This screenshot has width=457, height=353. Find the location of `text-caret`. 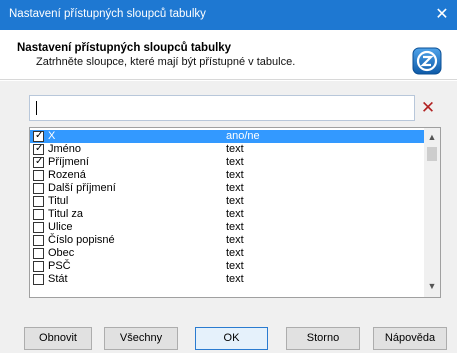

text-caret is located at coordinates (36, 108).